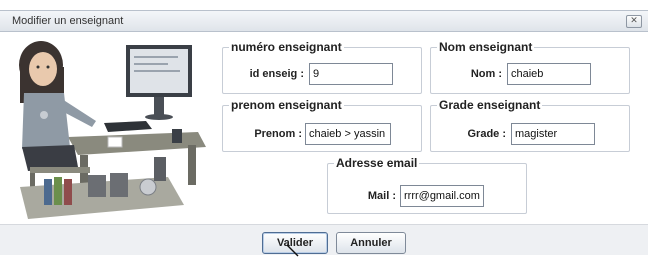 The image size is (648, 258). I want to click on mail-input, so click(442, 196).